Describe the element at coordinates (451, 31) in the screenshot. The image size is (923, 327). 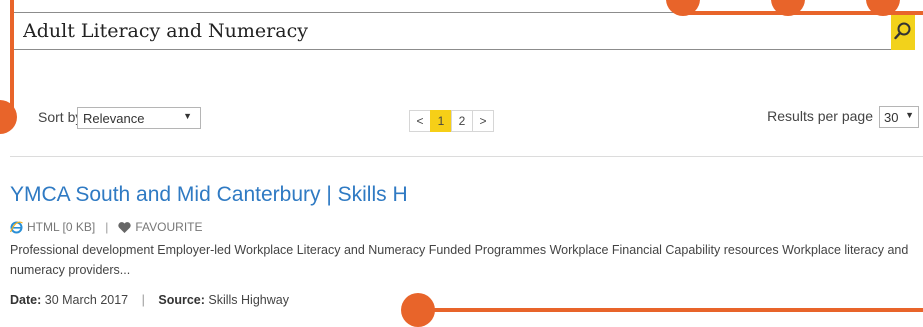
I see `search-input` at that location.